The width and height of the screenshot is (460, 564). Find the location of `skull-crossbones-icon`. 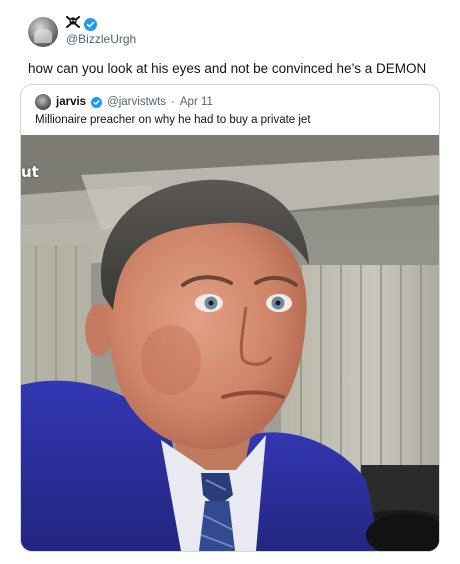

skull-crossbones-icon is located at coordinates (73, 24).